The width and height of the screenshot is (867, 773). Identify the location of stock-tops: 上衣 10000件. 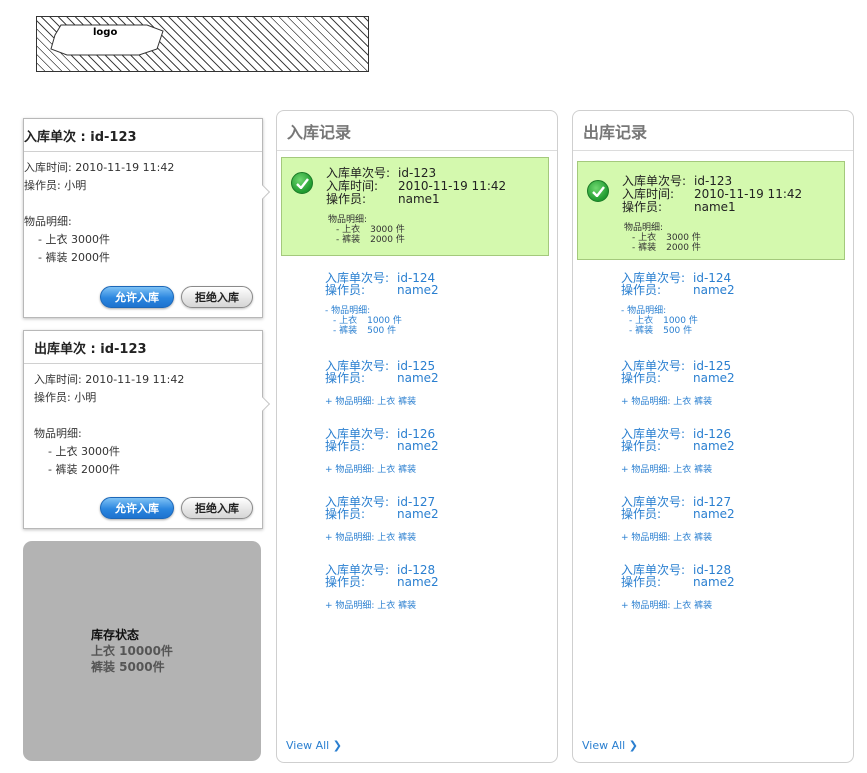
(132, 651).